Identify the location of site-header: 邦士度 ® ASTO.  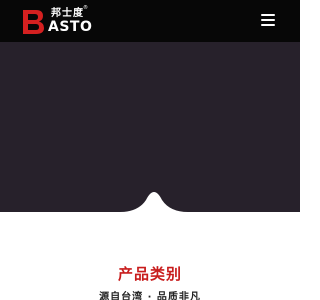
(150, 21).